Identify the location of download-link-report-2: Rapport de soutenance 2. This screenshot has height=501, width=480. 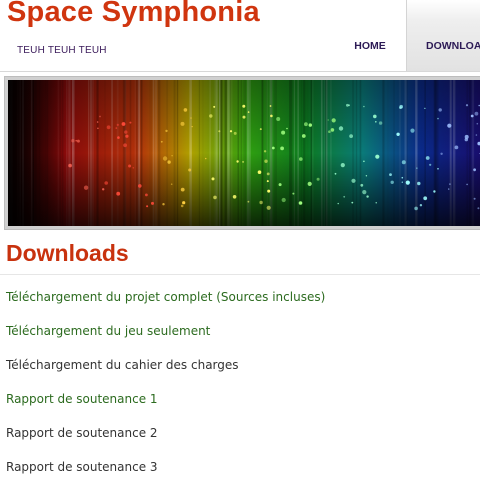
(82, 433).